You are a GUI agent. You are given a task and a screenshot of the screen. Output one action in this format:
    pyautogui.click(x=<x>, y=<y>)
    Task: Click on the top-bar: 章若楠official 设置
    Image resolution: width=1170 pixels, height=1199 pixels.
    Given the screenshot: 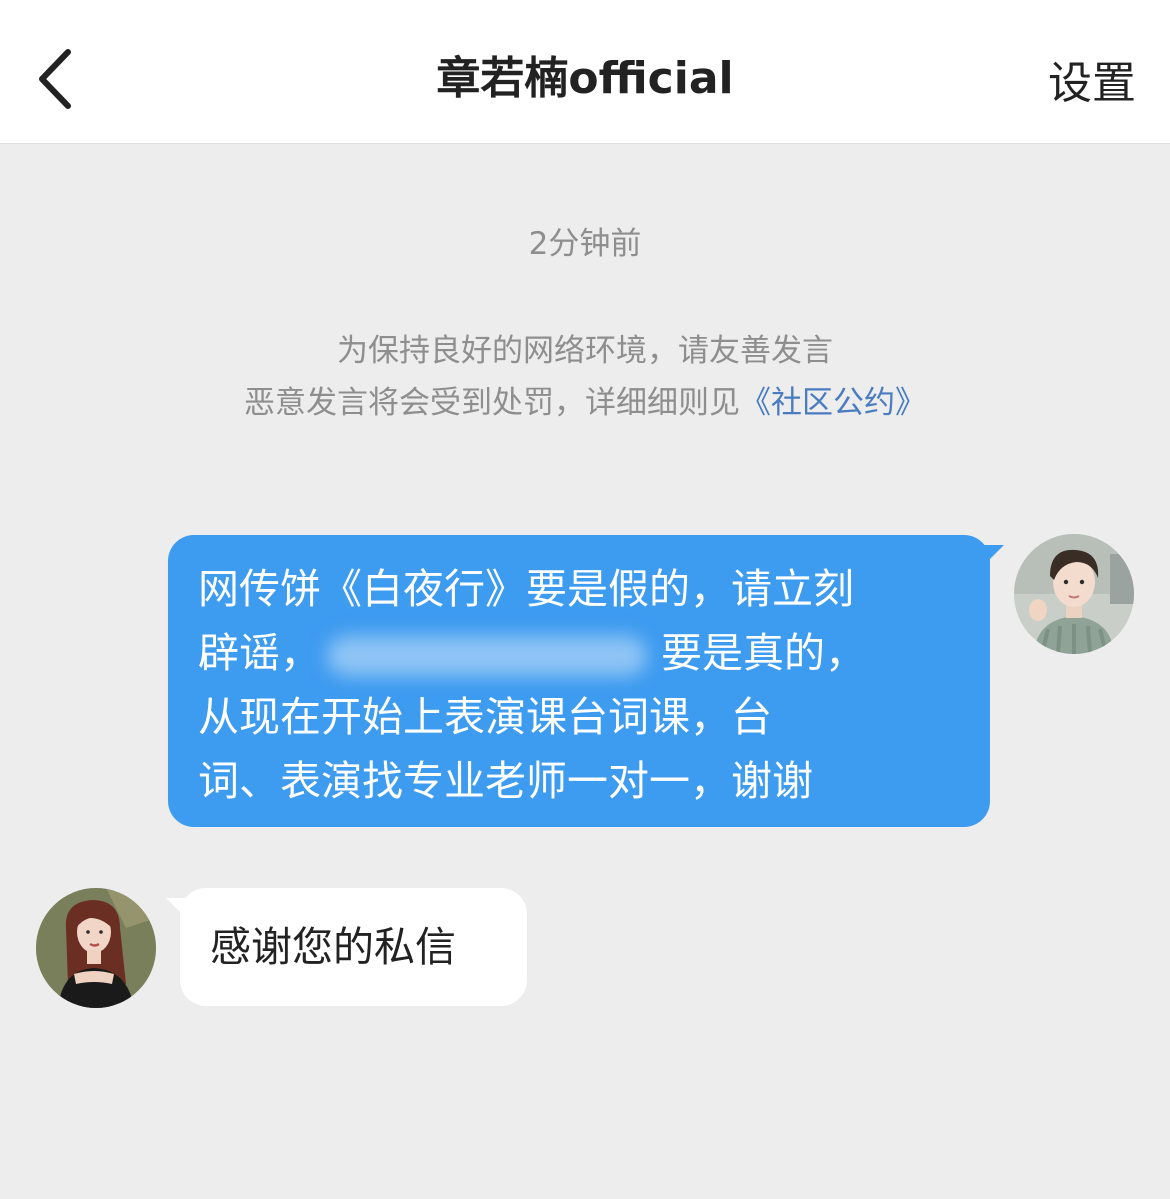 What is the action you would take?
    pyautogui.click(x=585, y=72)
    